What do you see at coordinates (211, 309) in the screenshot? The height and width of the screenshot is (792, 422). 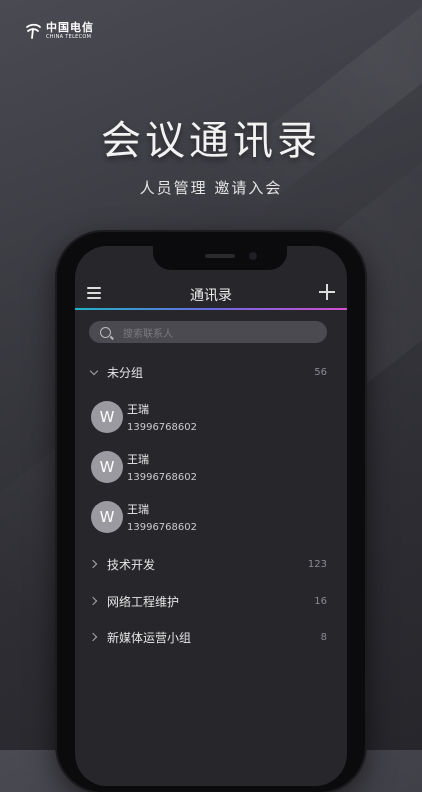 I see `nav-accent-line` at bounding box center [211, 309].